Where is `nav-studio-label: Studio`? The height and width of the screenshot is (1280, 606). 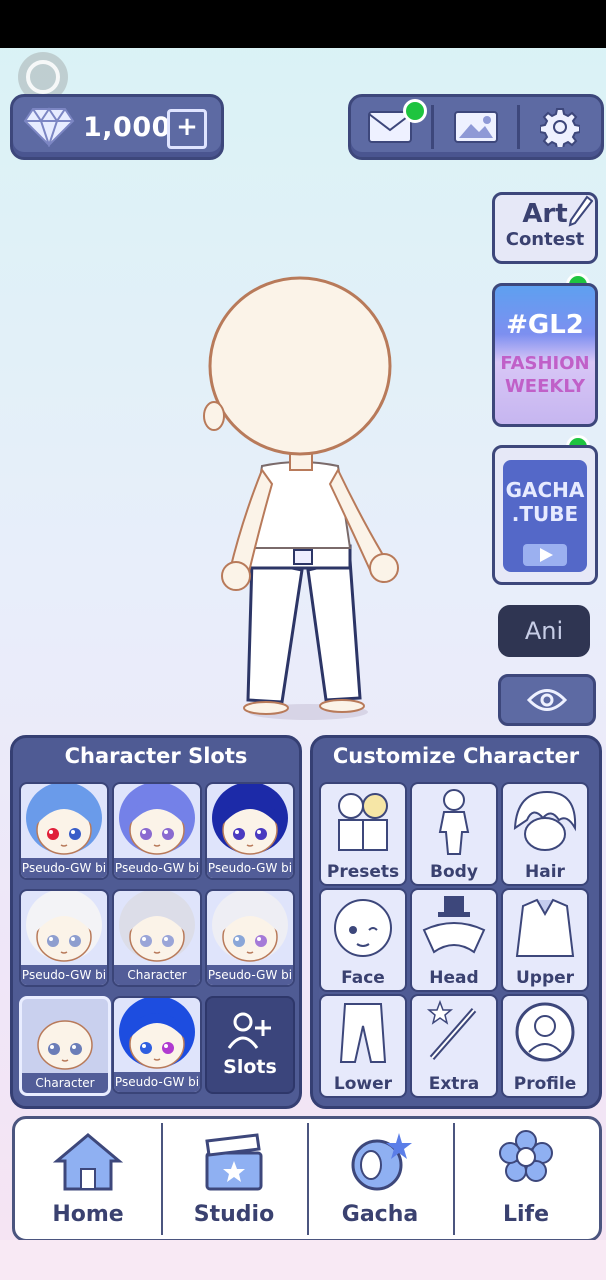
nav-studio-label: Studio is located at coordinates (234, 1214).